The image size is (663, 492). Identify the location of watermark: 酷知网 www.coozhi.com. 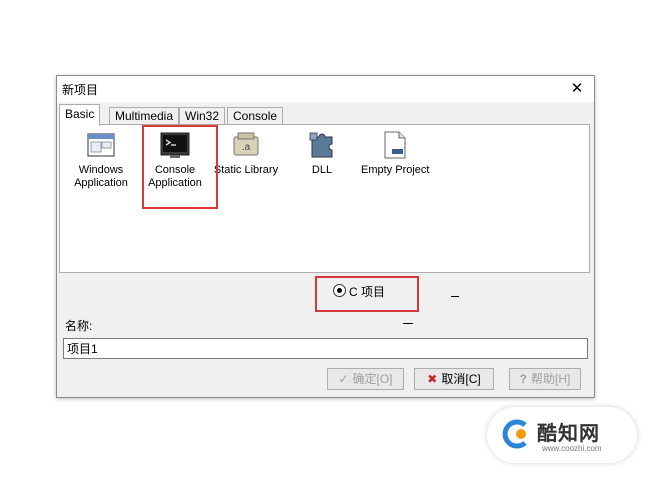
(562, 435).